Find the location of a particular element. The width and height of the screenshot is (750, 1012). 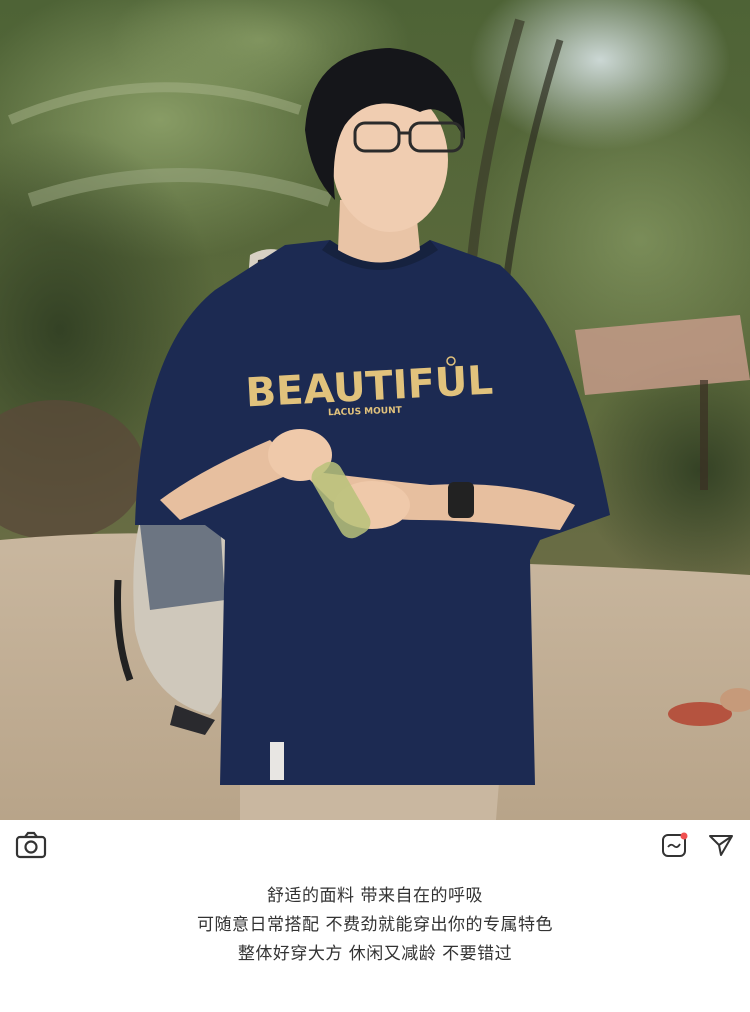

caption-line: 可随意日常搭配 不费劲就能穿出你的专属特色 is located at coordinates (375, 925).